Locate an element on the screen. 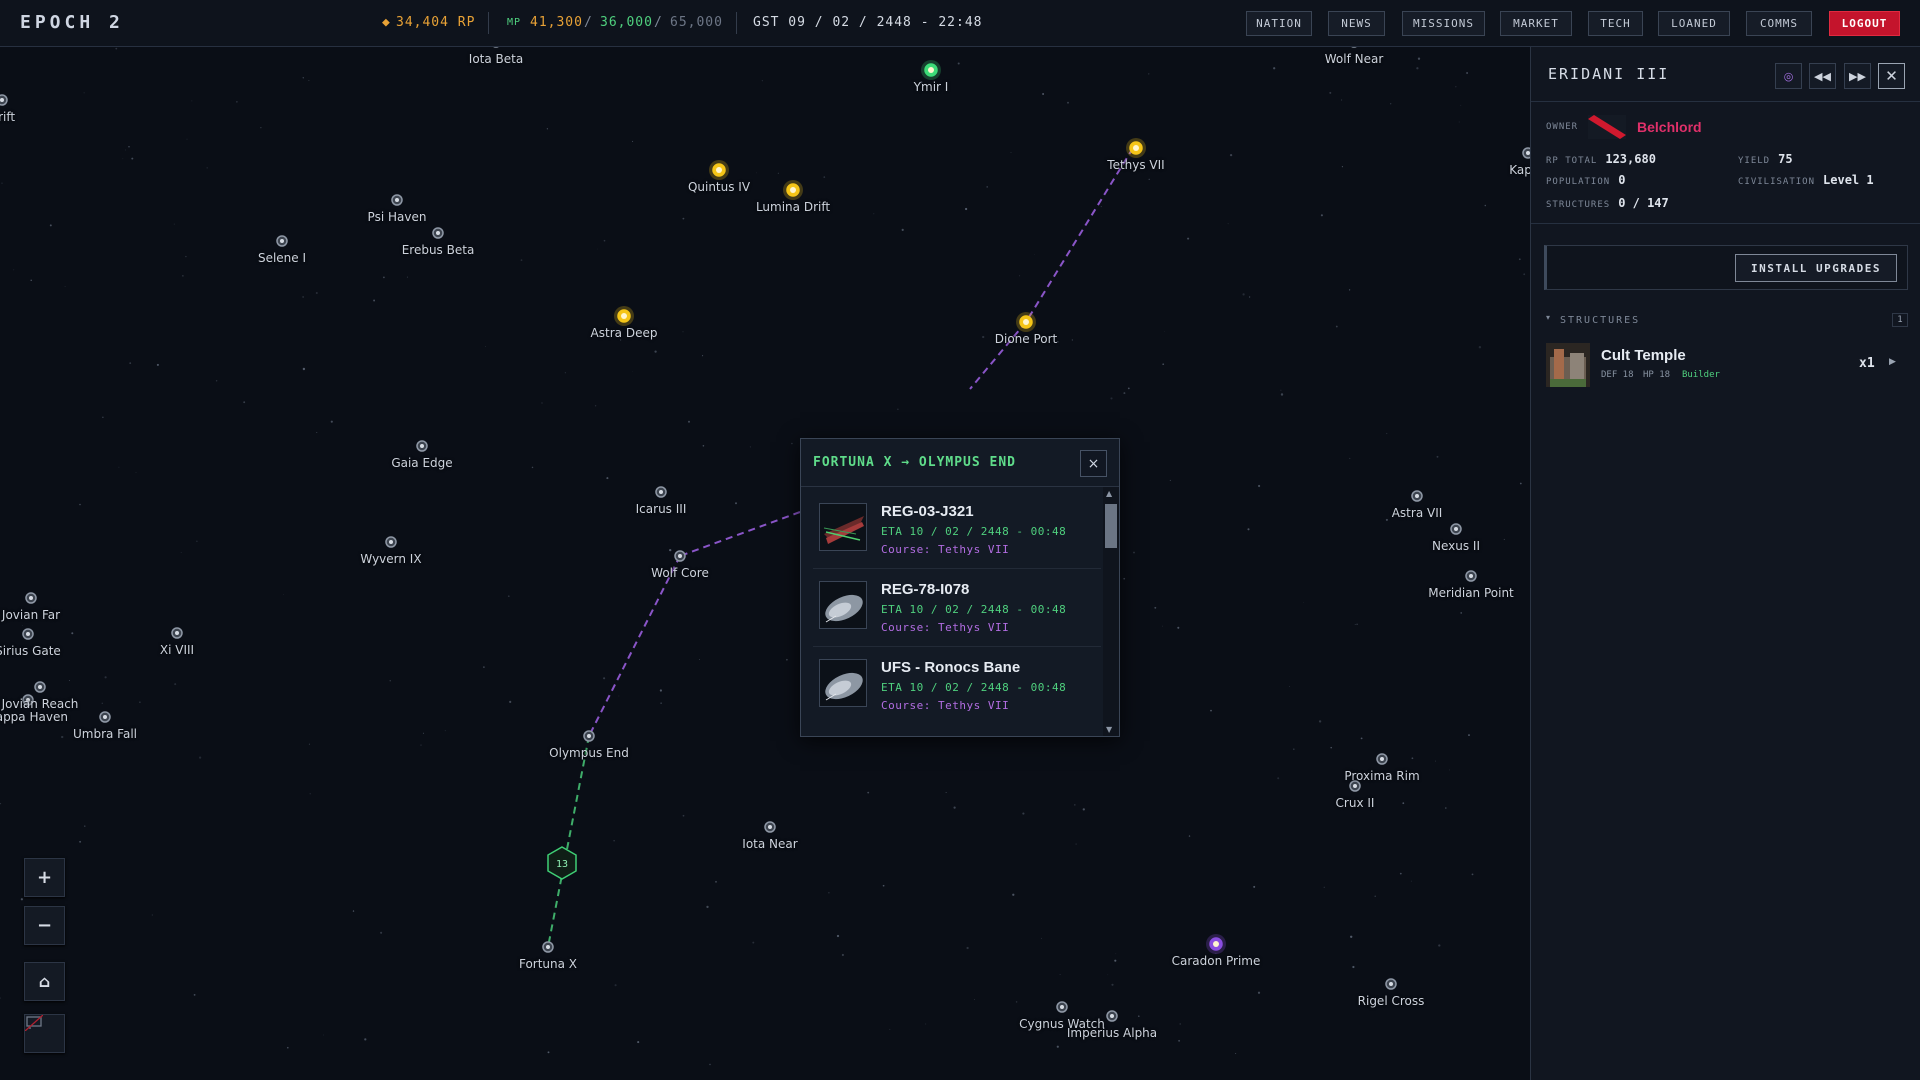  system-label: Psi Haven is located at coordinates (397, 217).